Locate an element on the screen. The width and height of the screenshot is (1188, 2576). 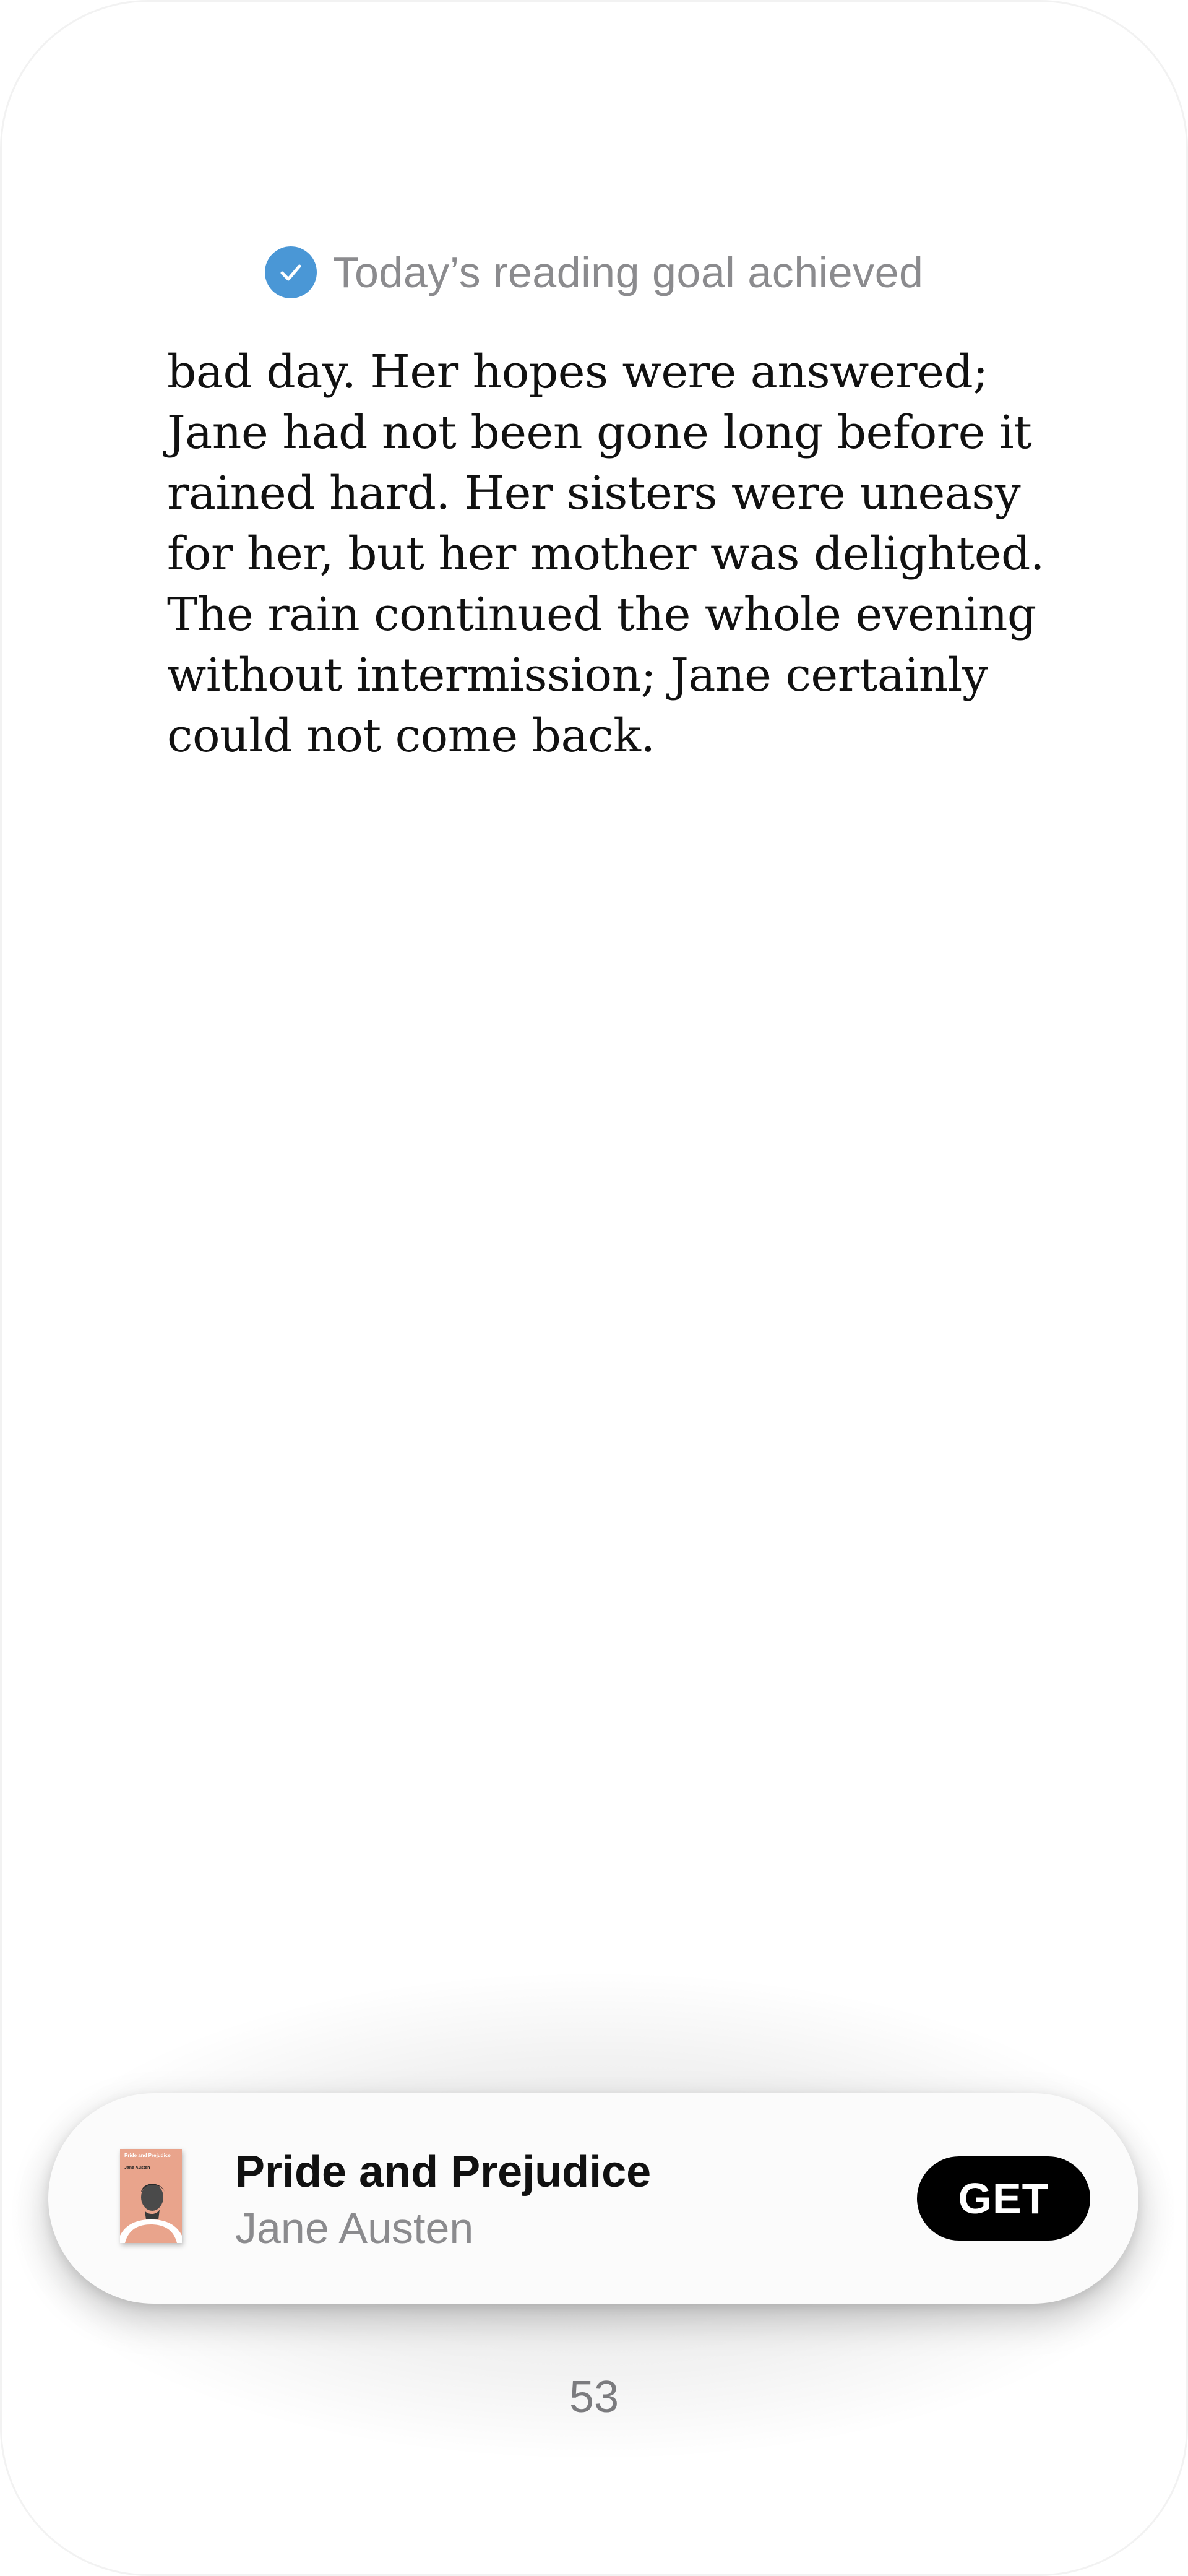
checkmark-circle-icon is located at coordinates (290, 272).